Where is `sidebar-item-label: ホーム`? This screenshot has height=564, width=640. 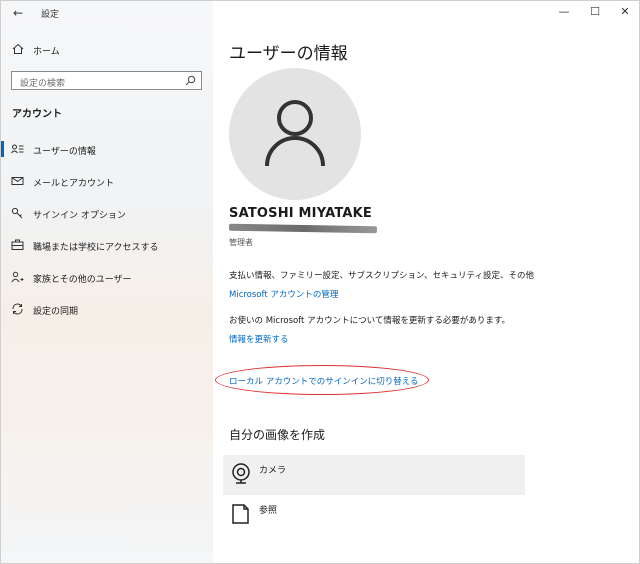
sidebar-item-label: ホーム is located at coordinates (46, 52).